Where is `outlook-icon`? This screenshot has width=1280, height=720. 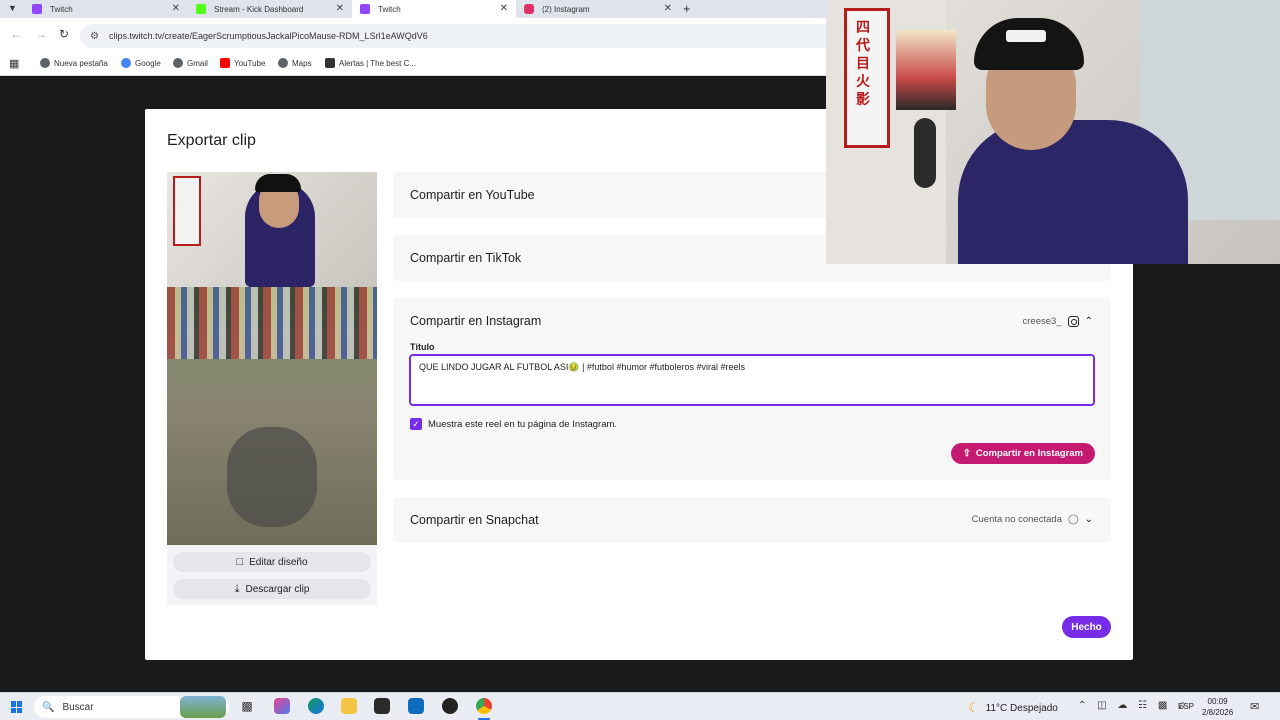
outlook-icon is located at coordinates (416, 706).